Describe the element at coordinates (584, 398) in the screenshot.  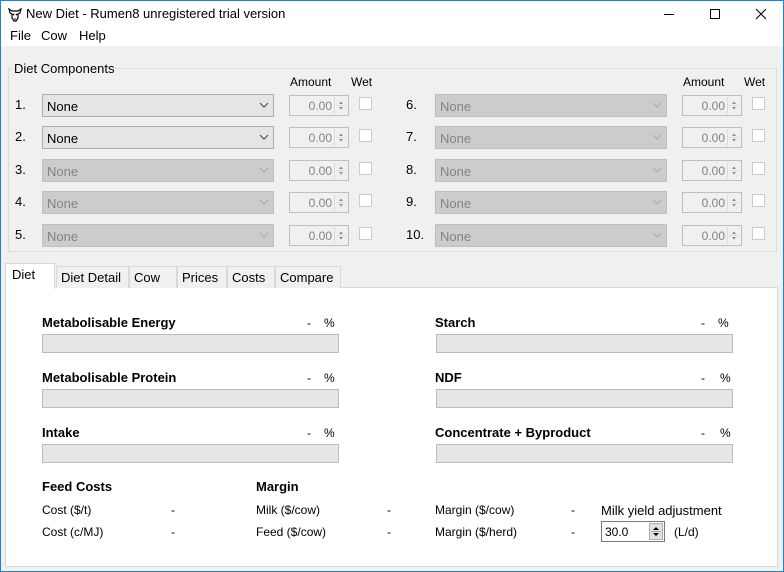
I see `ndf-bar` at that location.